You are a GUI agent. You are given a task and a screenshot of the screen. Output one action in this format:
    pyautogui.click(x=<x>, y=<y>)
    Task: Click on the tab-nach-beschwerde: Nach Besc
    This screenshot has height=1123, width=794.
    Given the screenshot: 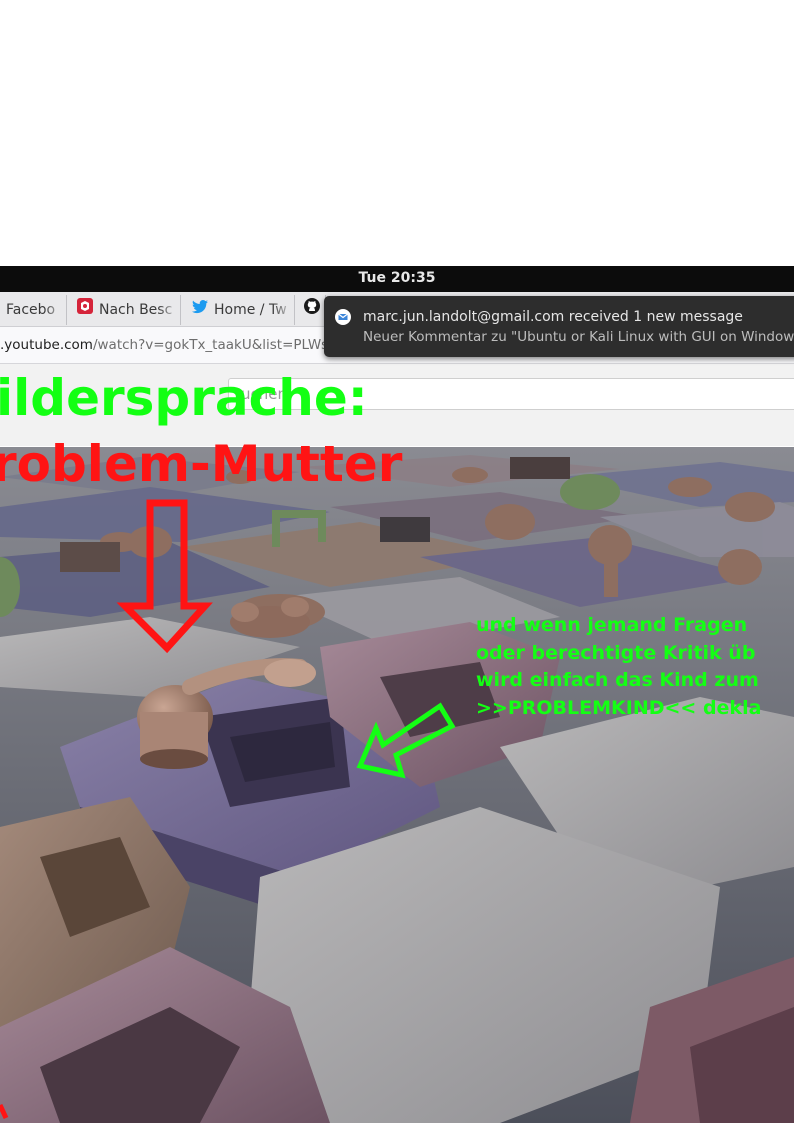 What is the action you would take?
    pyautogui.click(x=124, y=310)
    